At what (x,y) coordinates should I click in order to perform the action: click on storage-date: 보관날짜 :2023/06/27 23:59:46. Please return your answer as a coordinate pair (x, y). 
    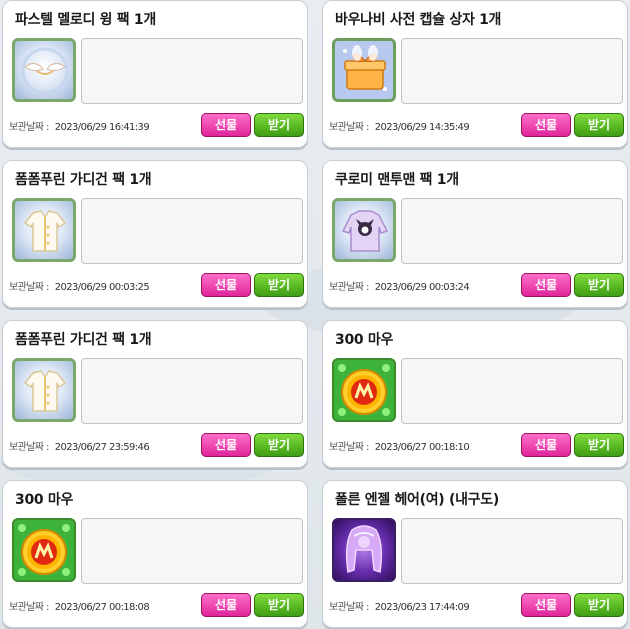
    Looking at the image, I should click on (79, 447).